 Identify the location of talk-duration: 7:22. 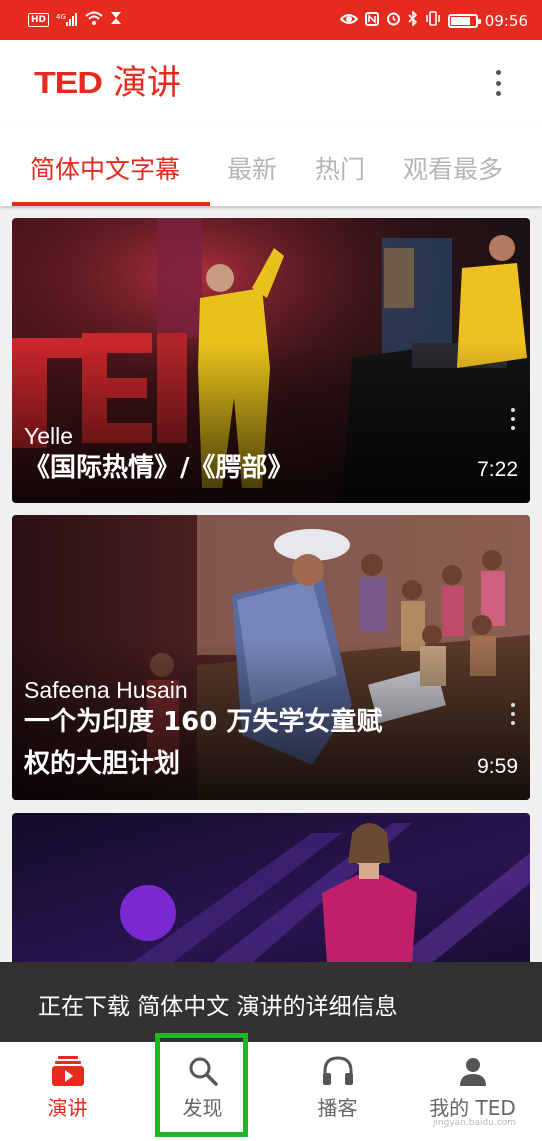
(497, 469).